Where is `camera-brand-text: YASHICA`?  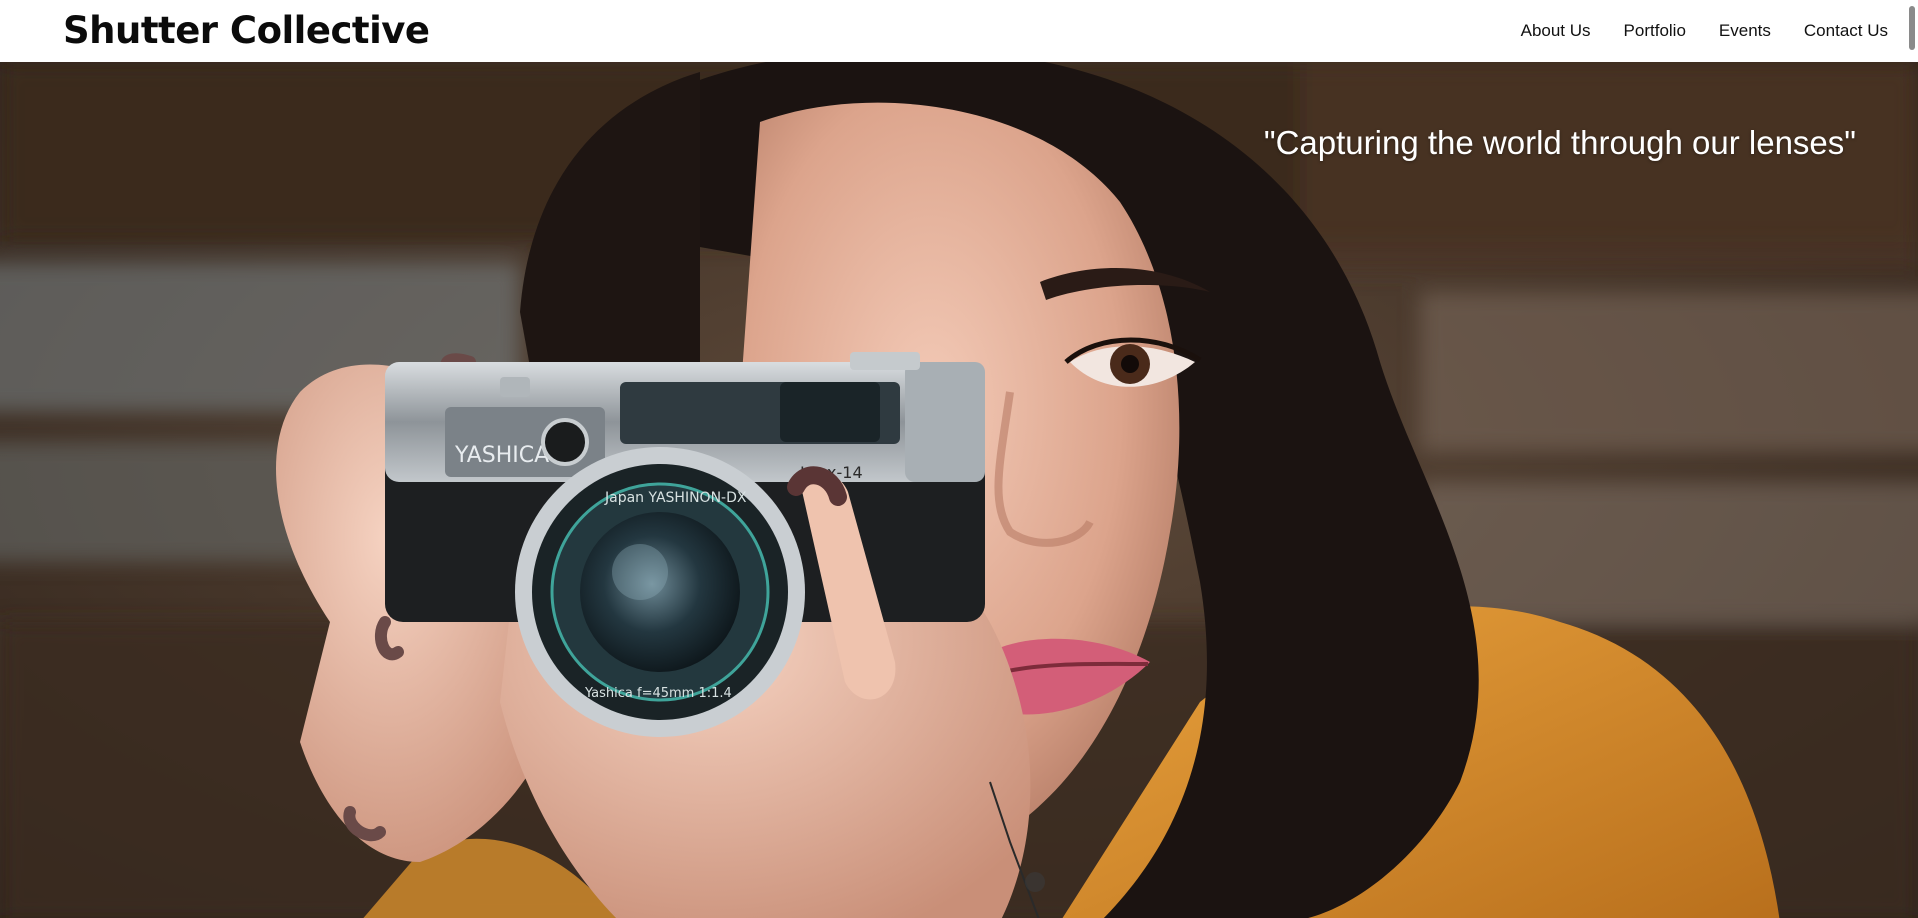 camera-brand-text: YASHICA is located at coordinates (501, 455).